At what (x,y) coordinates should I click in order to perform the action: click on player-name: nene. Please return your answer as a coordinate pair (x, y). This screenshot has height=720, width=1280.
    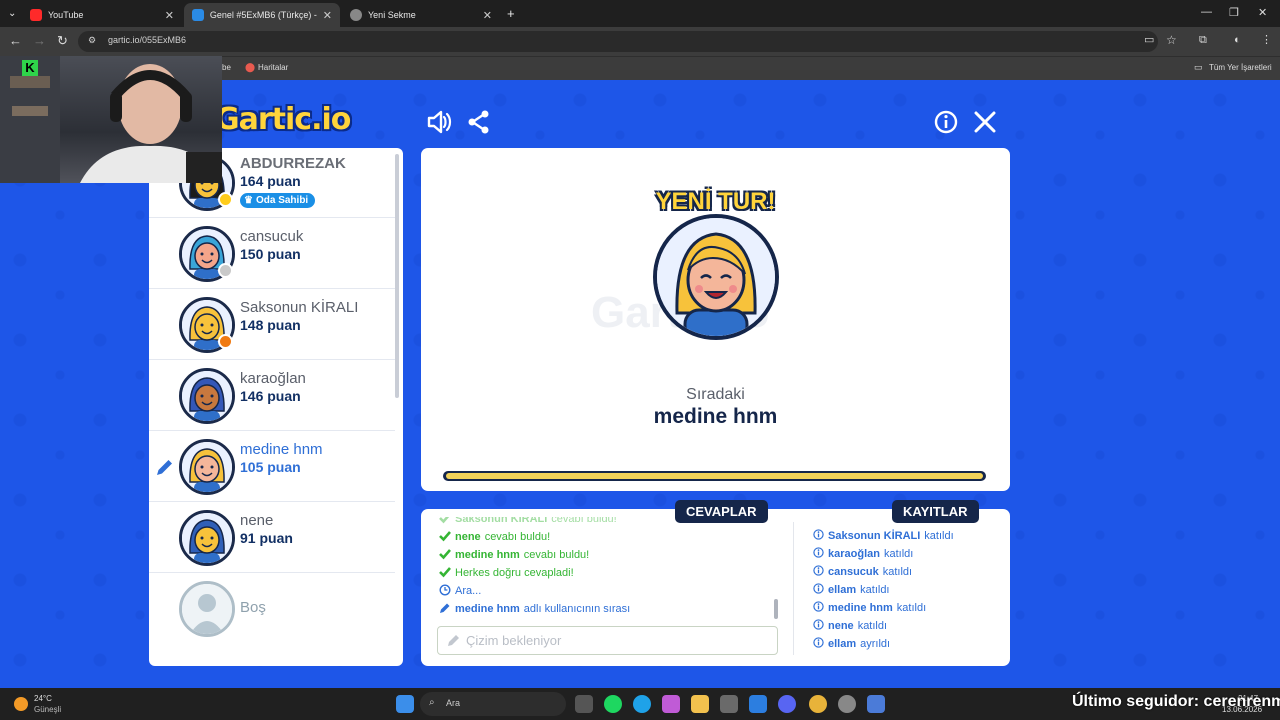
    Looking at the image, I should click on (257, 520).